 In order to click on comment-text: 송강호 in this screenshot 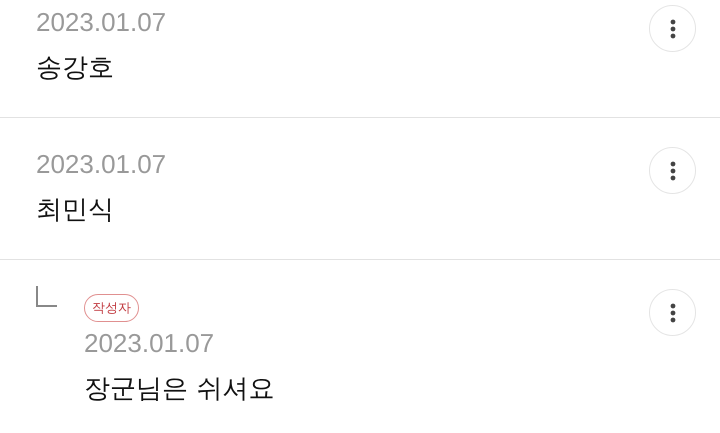, I will do `click(75, 68)`.